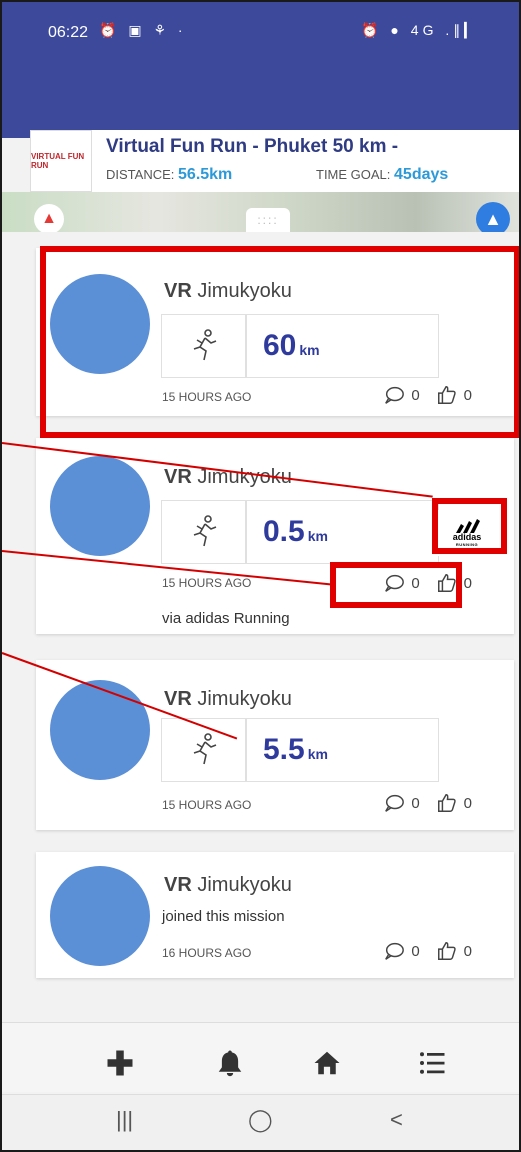  I want to click on mission-distance: DISTANCE: 56.5km, so click(169, 175).